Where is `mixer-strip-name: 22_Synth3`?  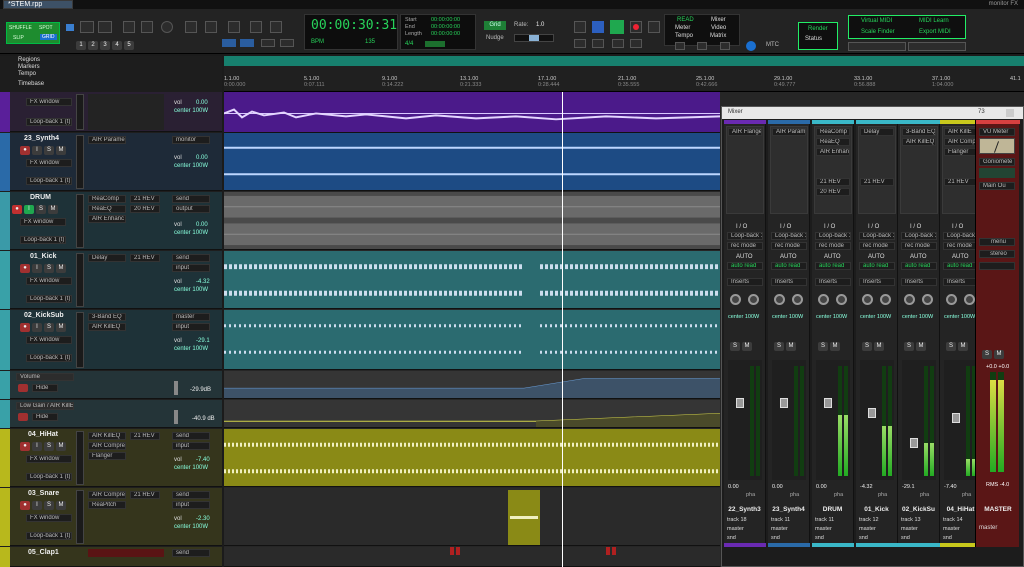
mixer-strip-name: 22_Synth3 is located at coordinates (744, 509).